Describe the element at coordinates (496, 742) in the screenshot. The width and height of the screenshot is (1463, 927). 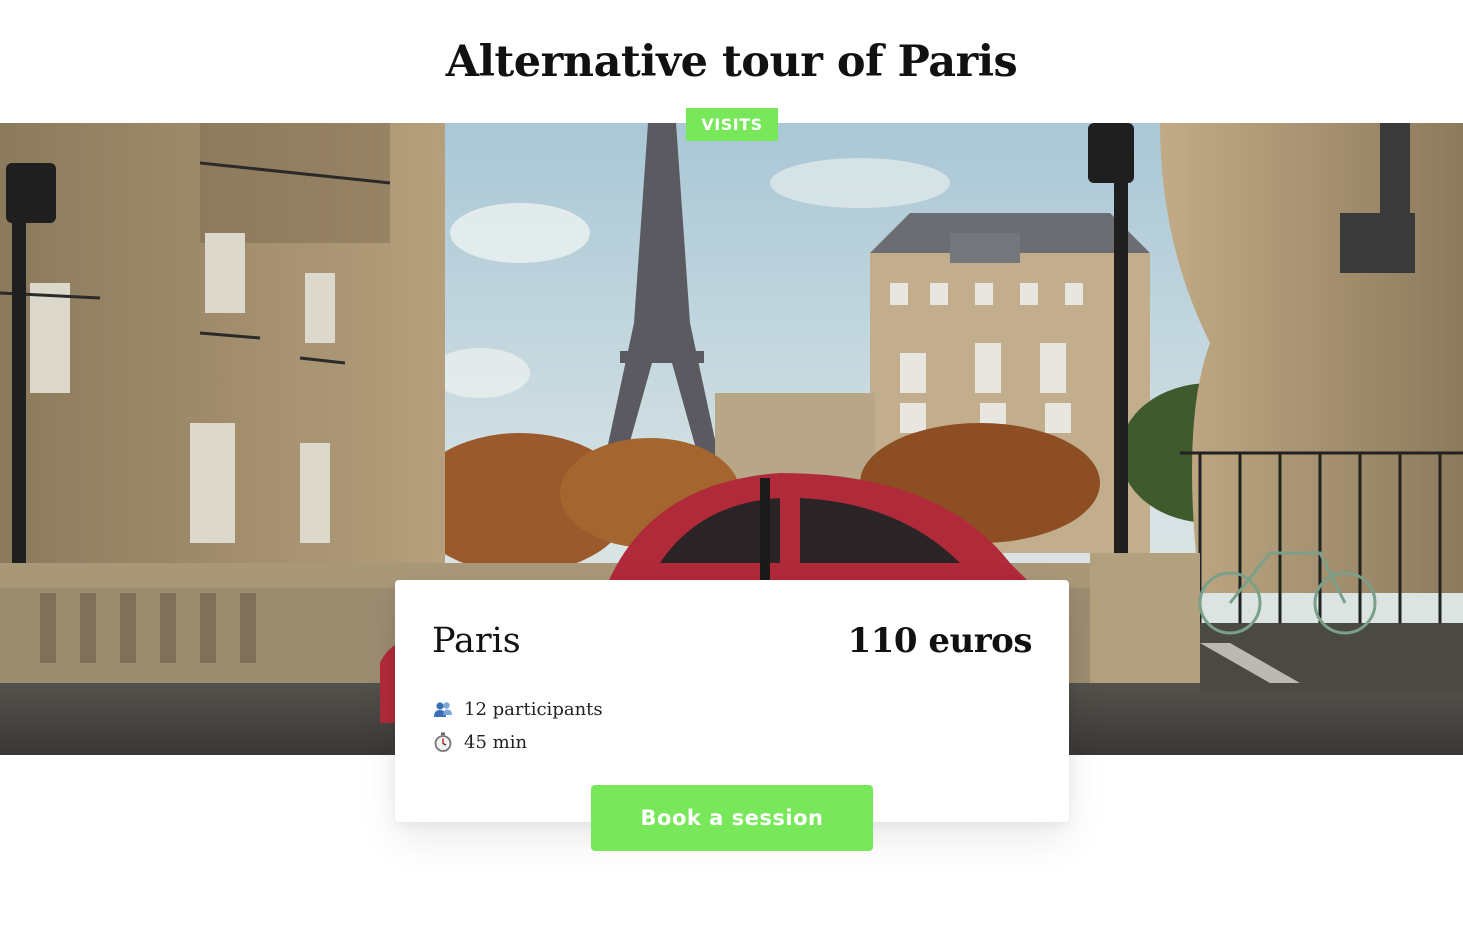
I see `duration-text: 45 min` at that location.